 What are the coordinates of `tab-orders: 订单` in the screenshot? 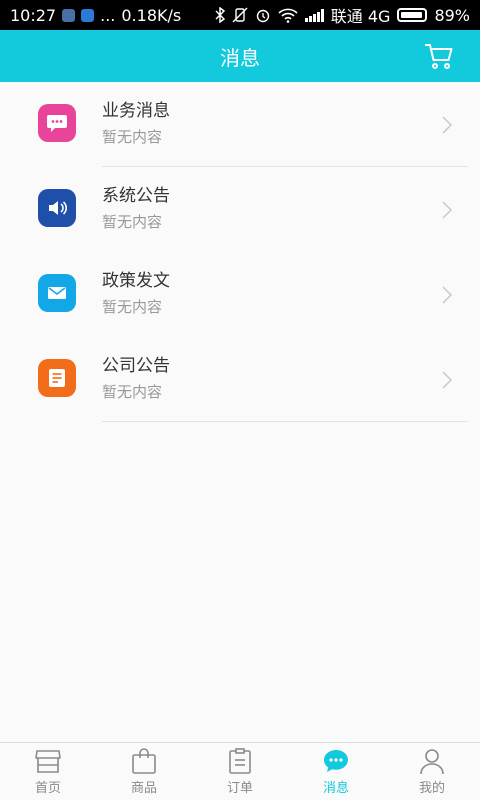 It's located at (240, 771).